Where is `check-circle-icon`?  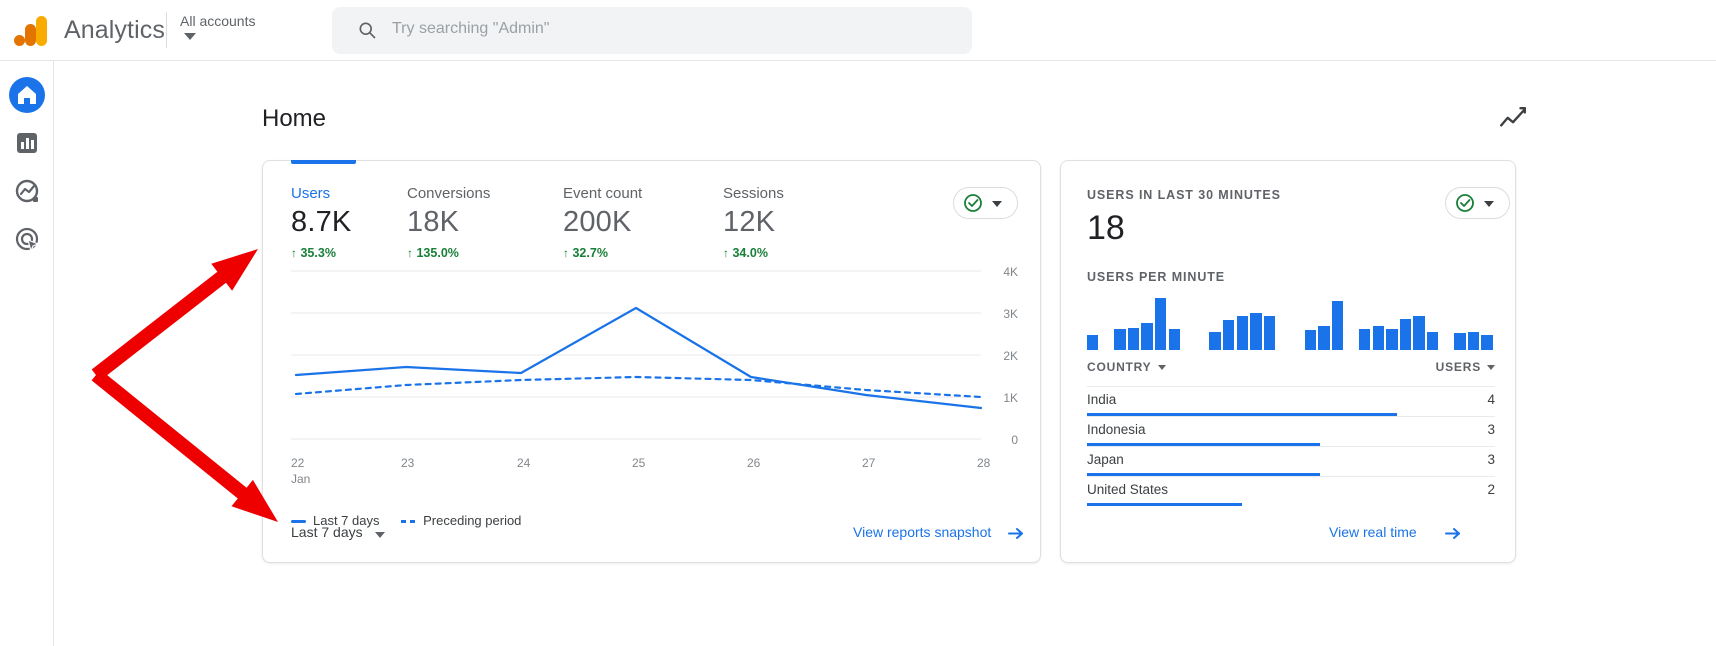 check-circle-icon is located at coordinates (973, 203).